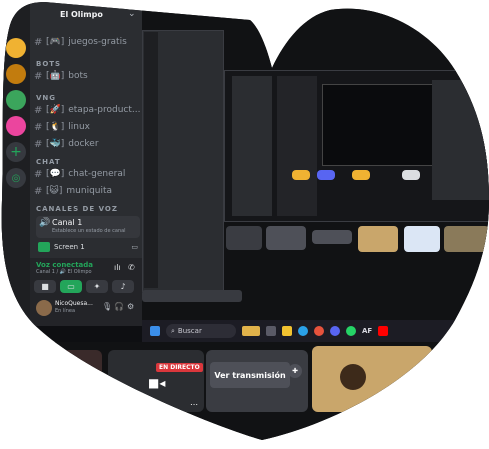  What do you see at coordinates (54, 191) in the screenshot?
I see `channel-emoji: [😺]` at bounding box center [54, 191].